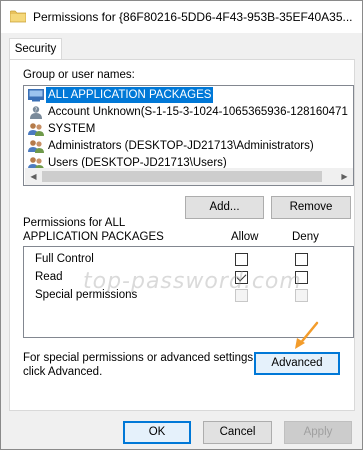 The image size is (363, 450). I want to click on permission-name: Full Control, so click(64, 259).